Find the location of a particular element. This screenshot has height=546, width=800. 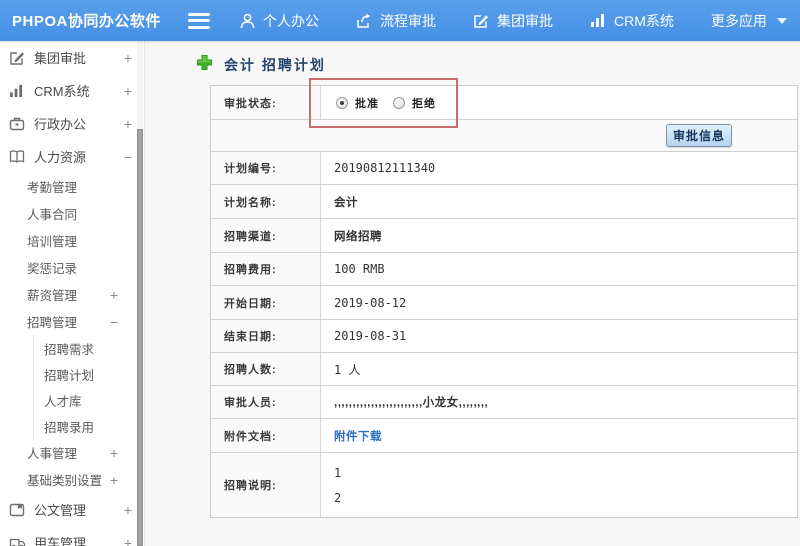

sidebar-item-label: 集团审批 is located at coordinates (60, 58).